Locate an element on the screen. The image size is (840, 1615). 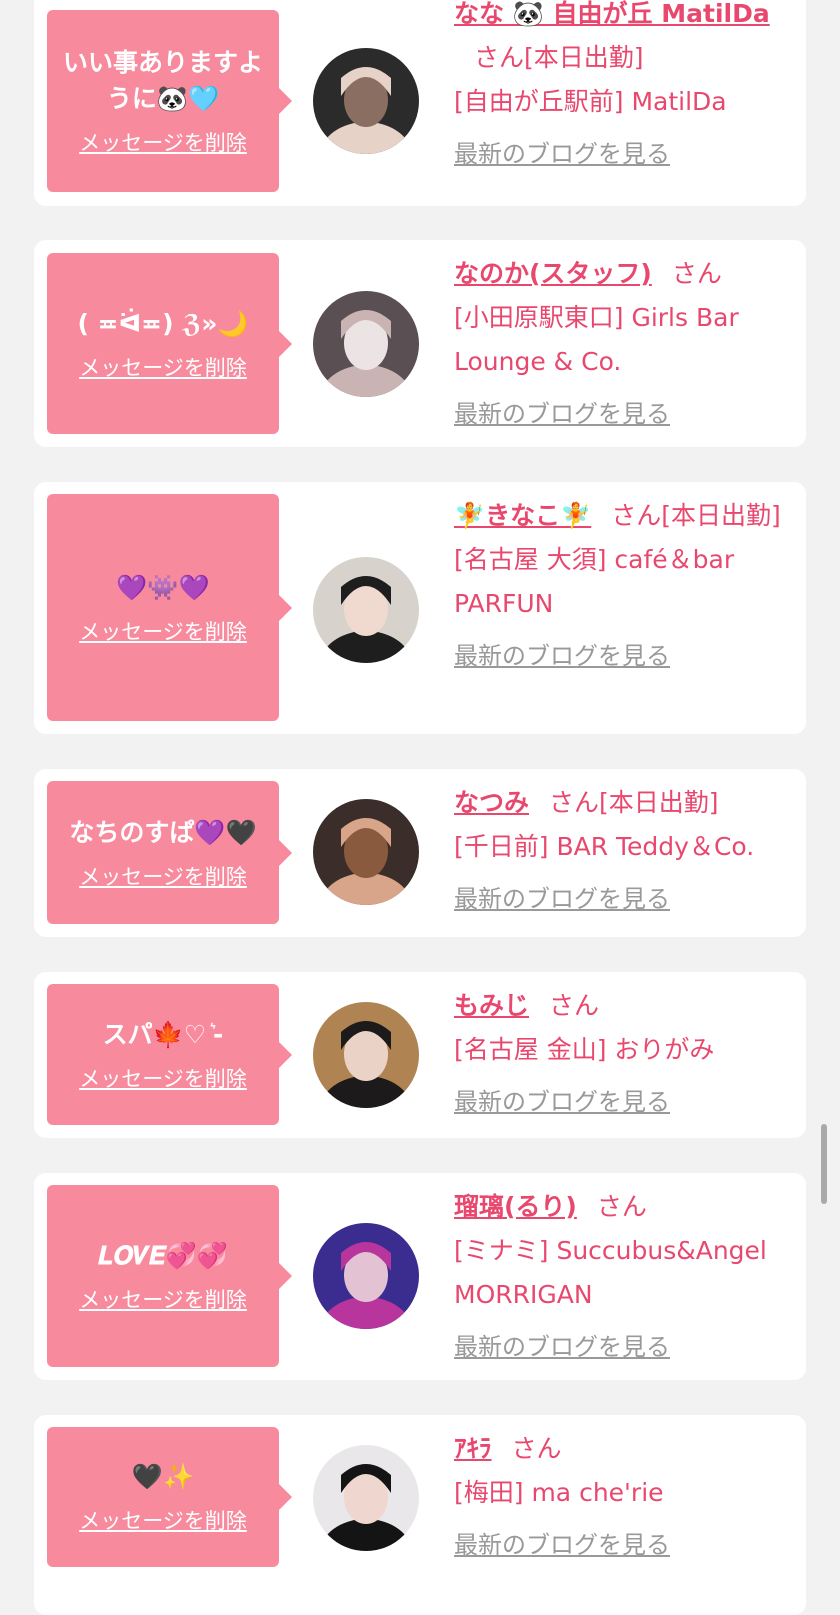
store-name: [小田原駅東口] Girls Bar Lounge & Co. is located at coordinates (596, 339).